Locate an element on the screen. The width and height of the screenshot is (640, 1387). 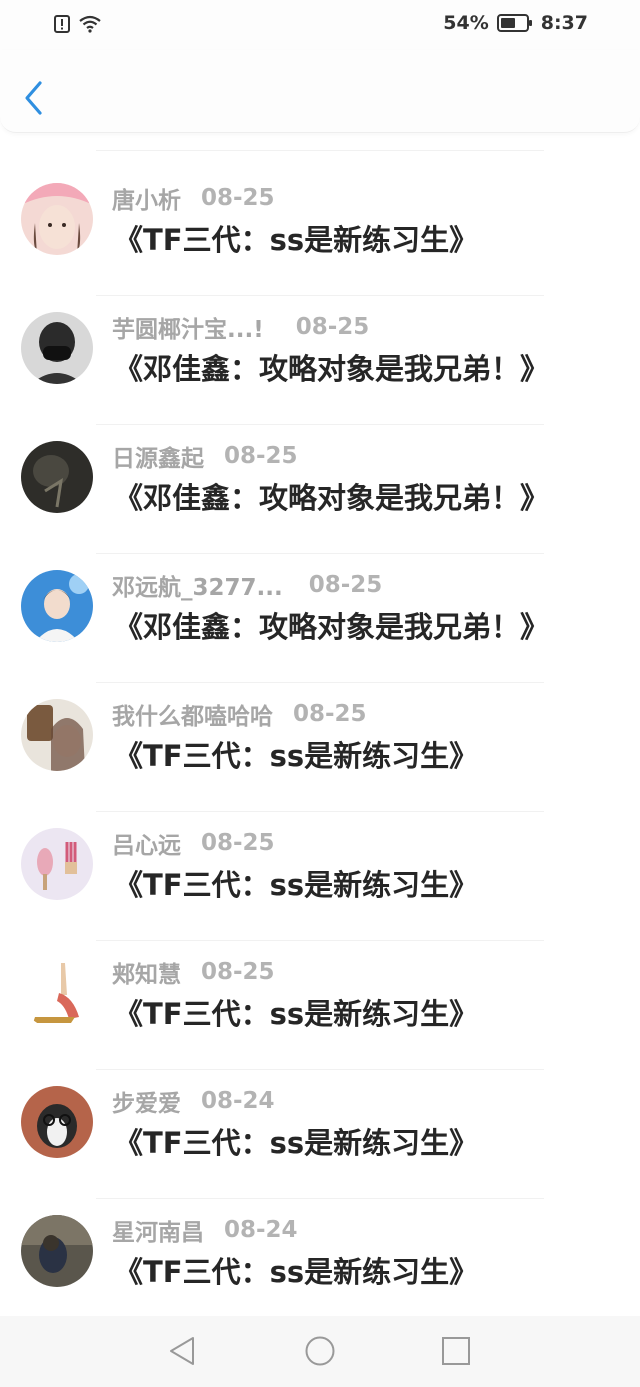
username: 吕心远 is located at coordinates (146, 843).